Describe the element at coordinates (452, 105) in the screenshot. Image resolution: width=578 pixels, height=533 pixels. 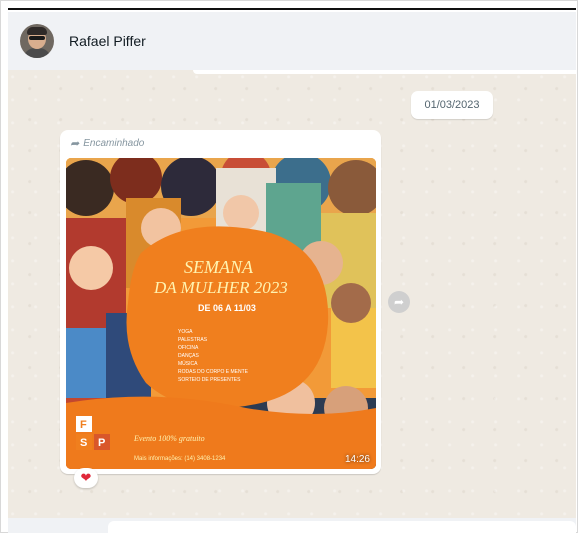
I see `date-chip: 01/03/2023` at that location.